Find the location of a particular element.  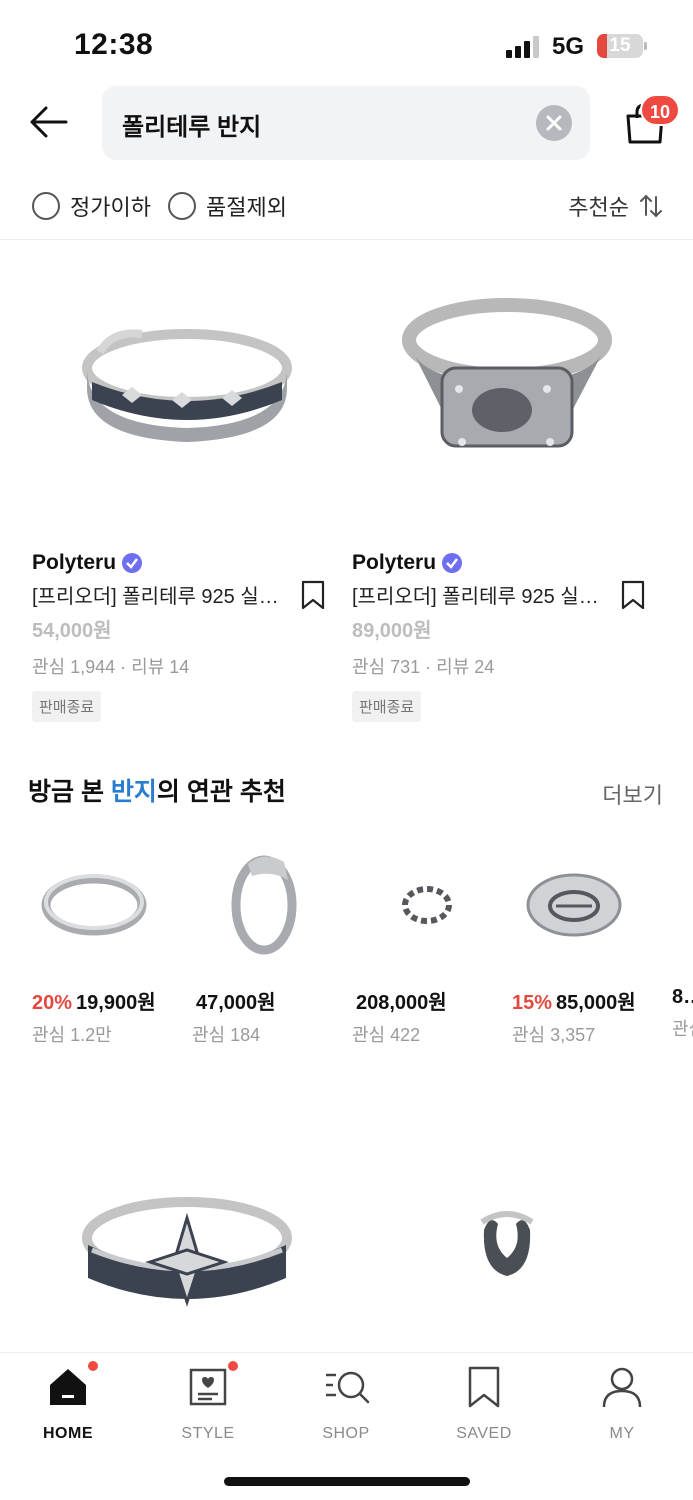

close-icon is located at coordinates (554, 123).